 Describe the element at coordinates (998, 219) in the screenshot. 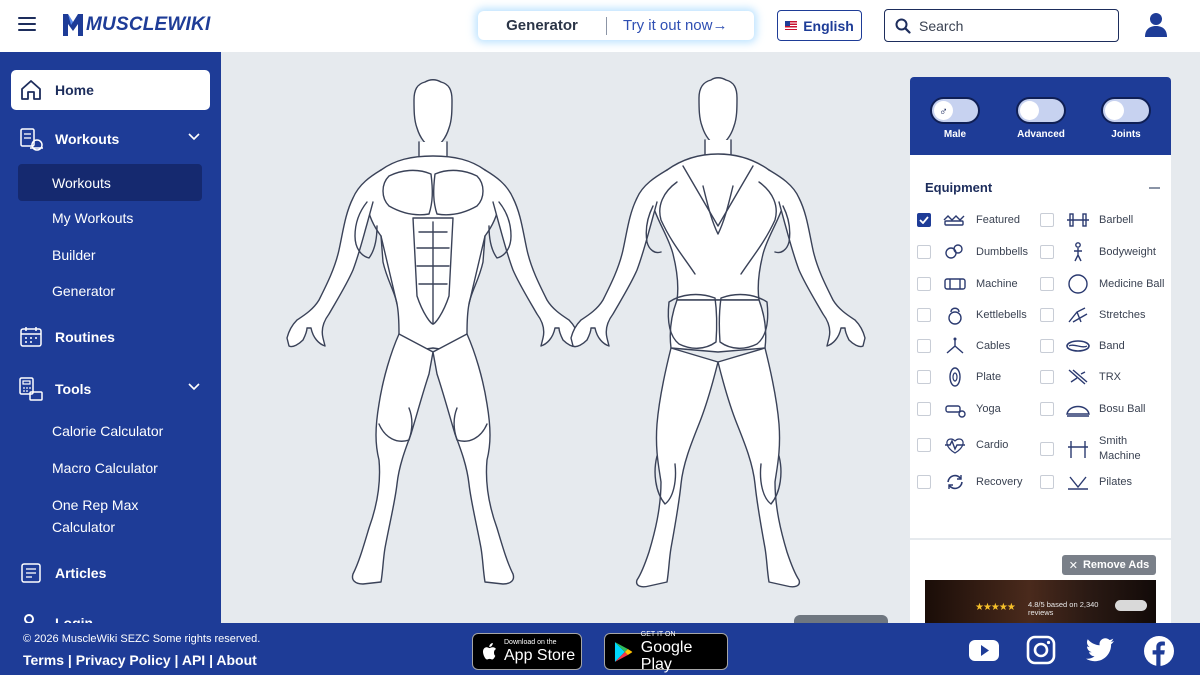

I see `equipment-label: Featured` at that location.